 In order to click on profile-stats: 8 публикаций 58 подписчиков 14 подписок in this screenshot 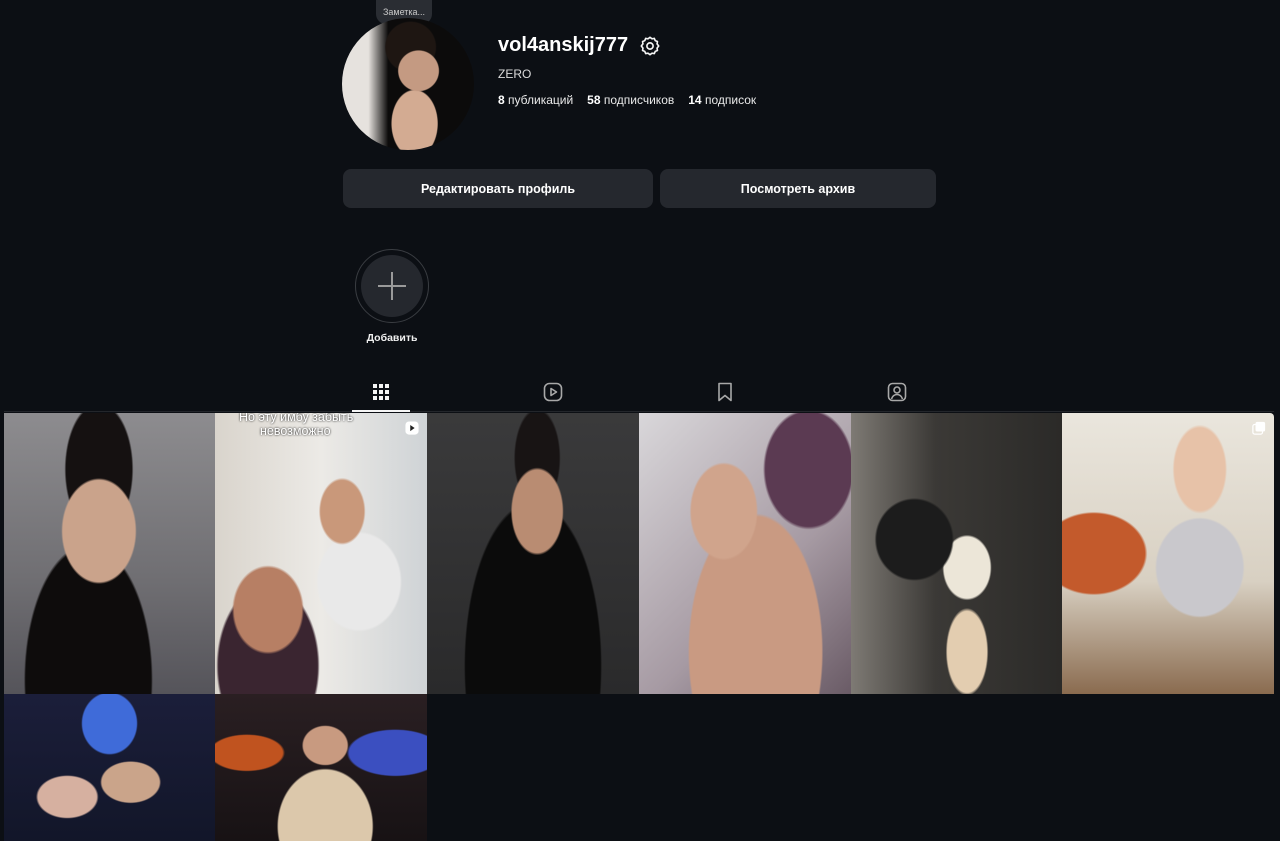, I will do `click(634, 100)`.